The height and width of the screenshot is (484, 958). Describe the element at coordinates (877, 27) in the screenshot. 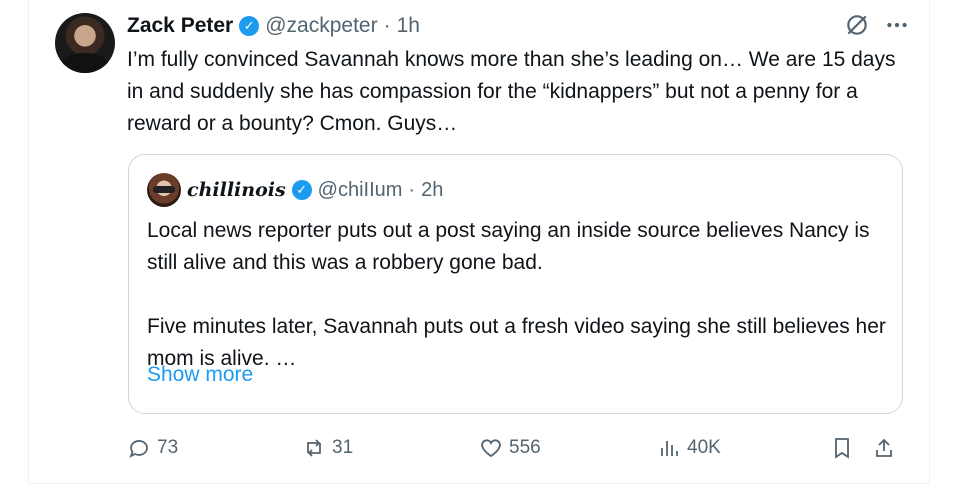

I see `tweet-top-actions` at that location.